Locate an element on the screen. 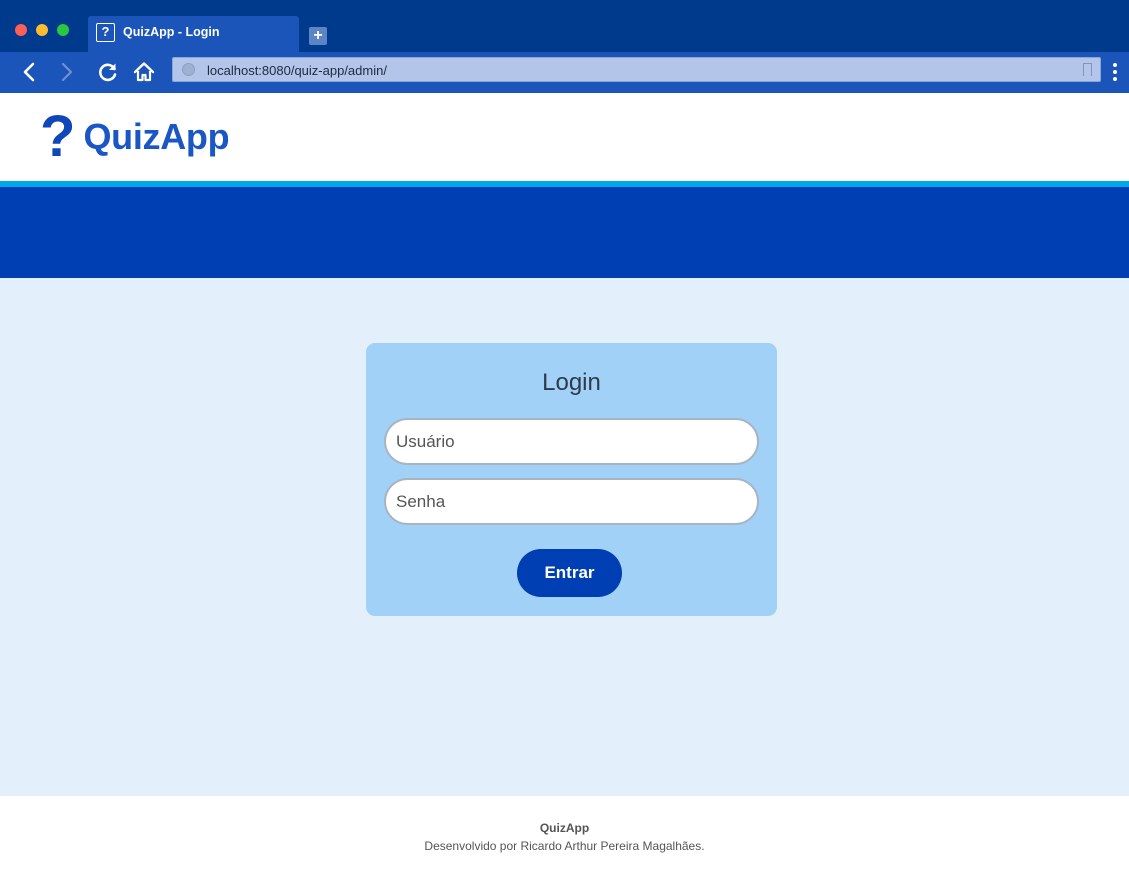 The image size is (1129, 878). forward-button is located at coordinates (66, 72).